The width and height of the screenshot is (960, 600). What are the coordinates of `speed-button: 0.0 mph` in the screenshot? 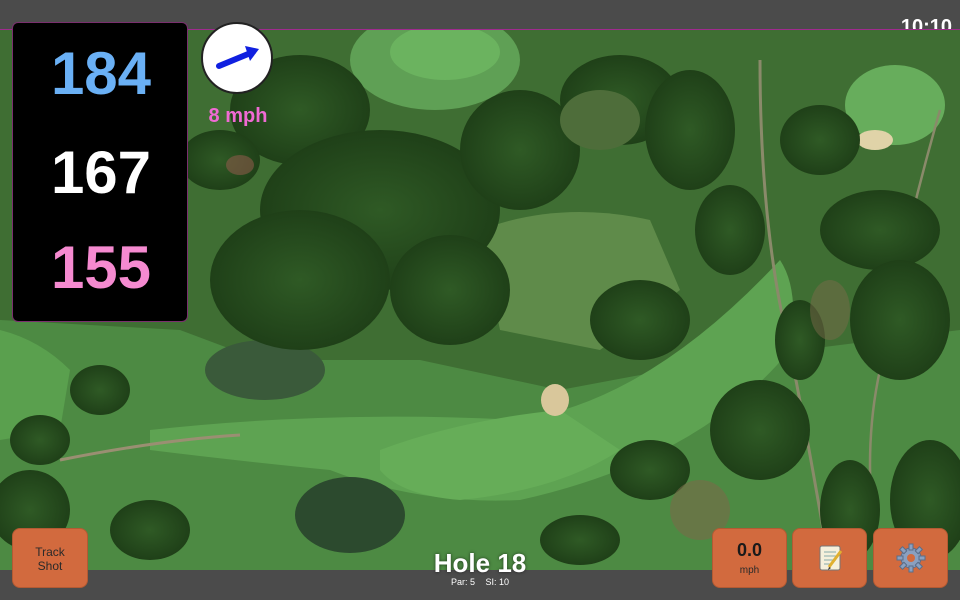 It's located at (749, 558).